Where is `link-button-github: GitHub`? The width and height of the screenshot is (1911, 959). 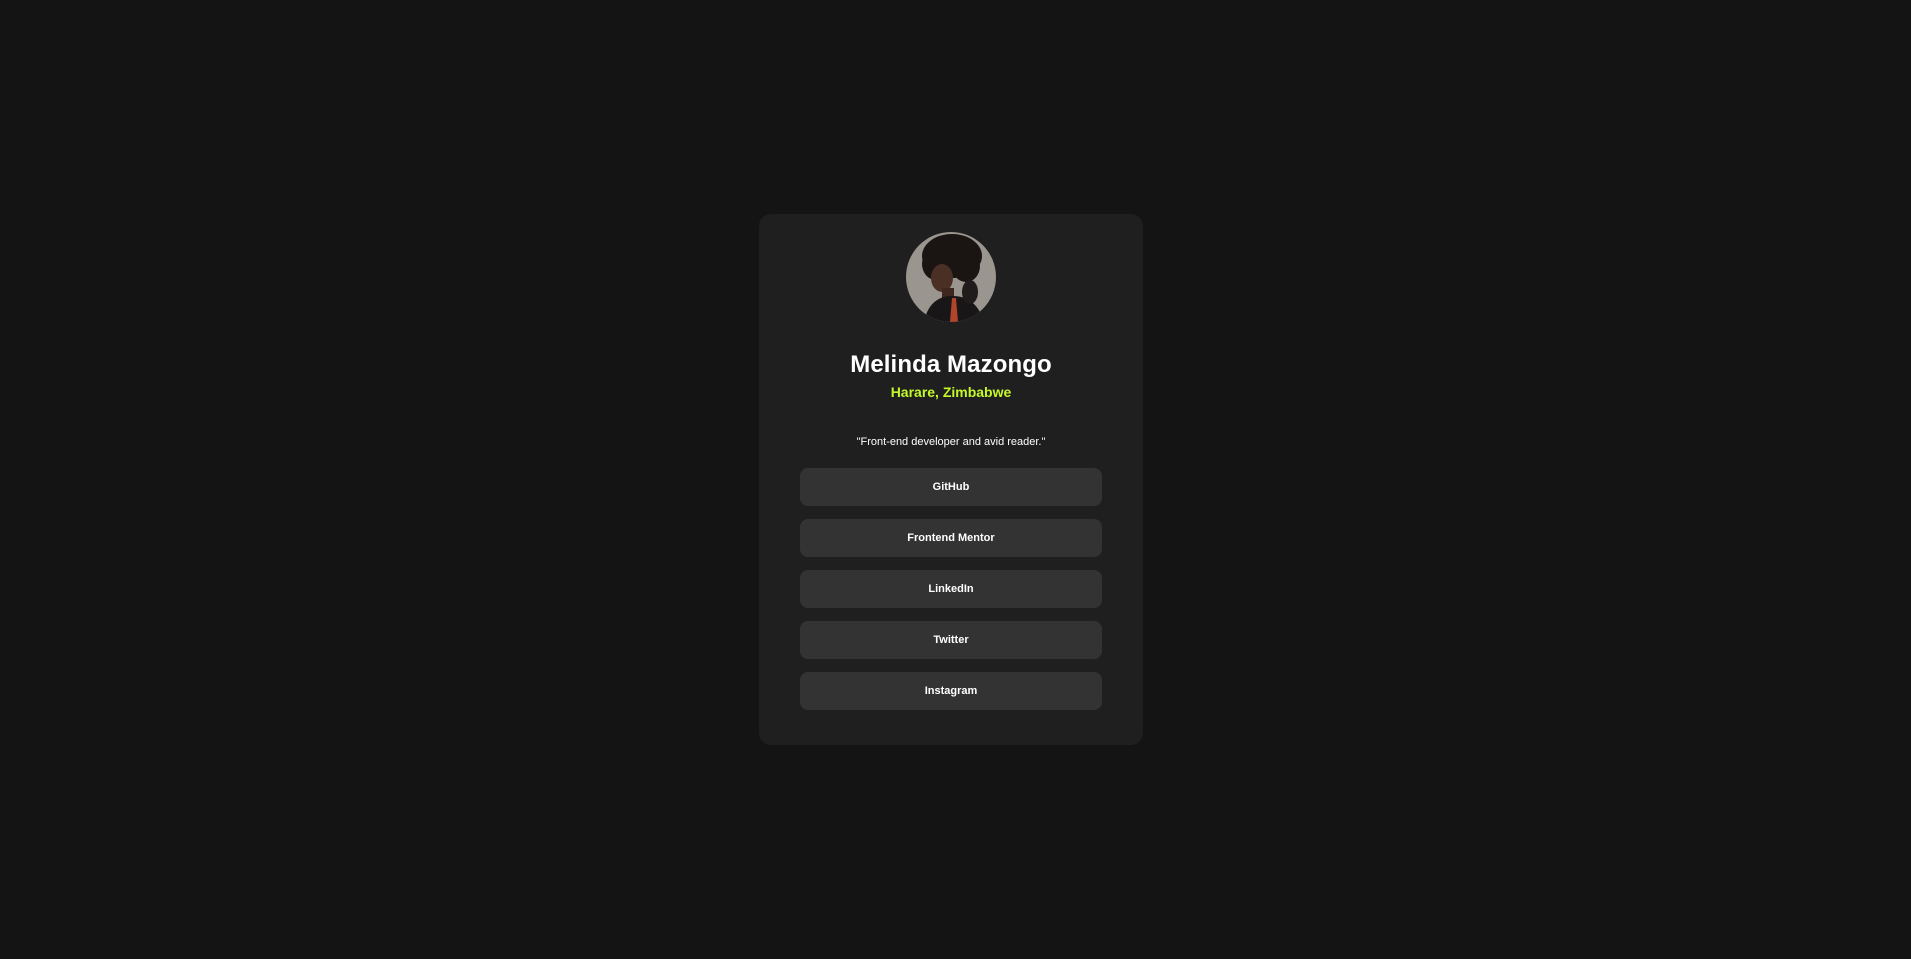 link-button-github: GitHub is located at coordinates (951, 487).